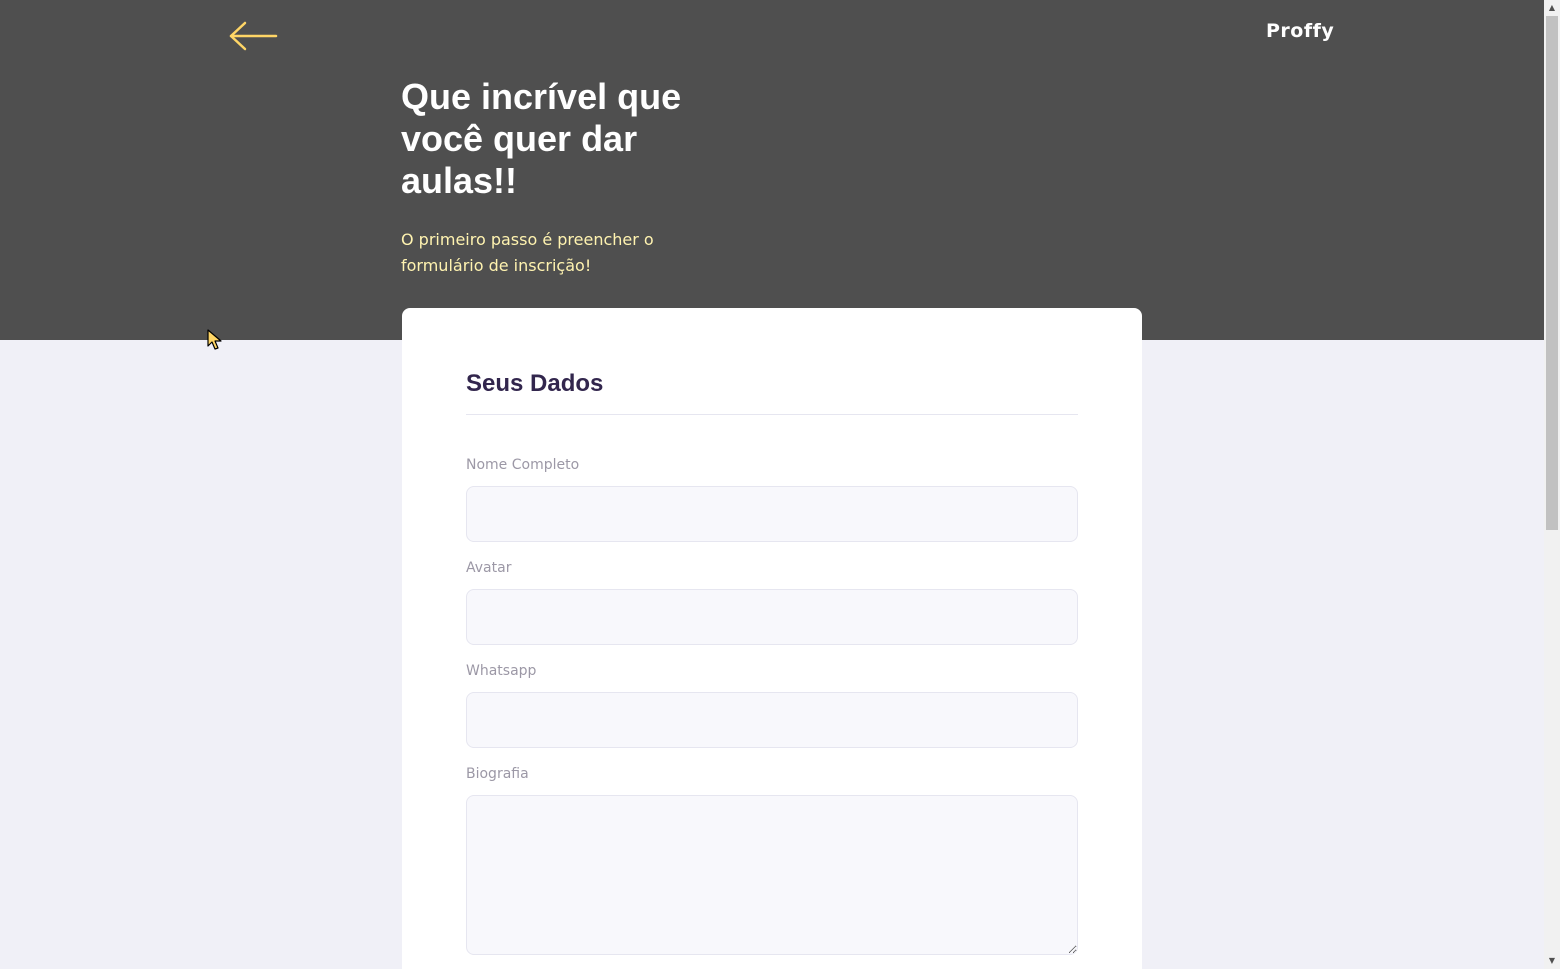 This screenshot has width=1560, height=969. I want to click on whatsapp-input, so click(772, 720).